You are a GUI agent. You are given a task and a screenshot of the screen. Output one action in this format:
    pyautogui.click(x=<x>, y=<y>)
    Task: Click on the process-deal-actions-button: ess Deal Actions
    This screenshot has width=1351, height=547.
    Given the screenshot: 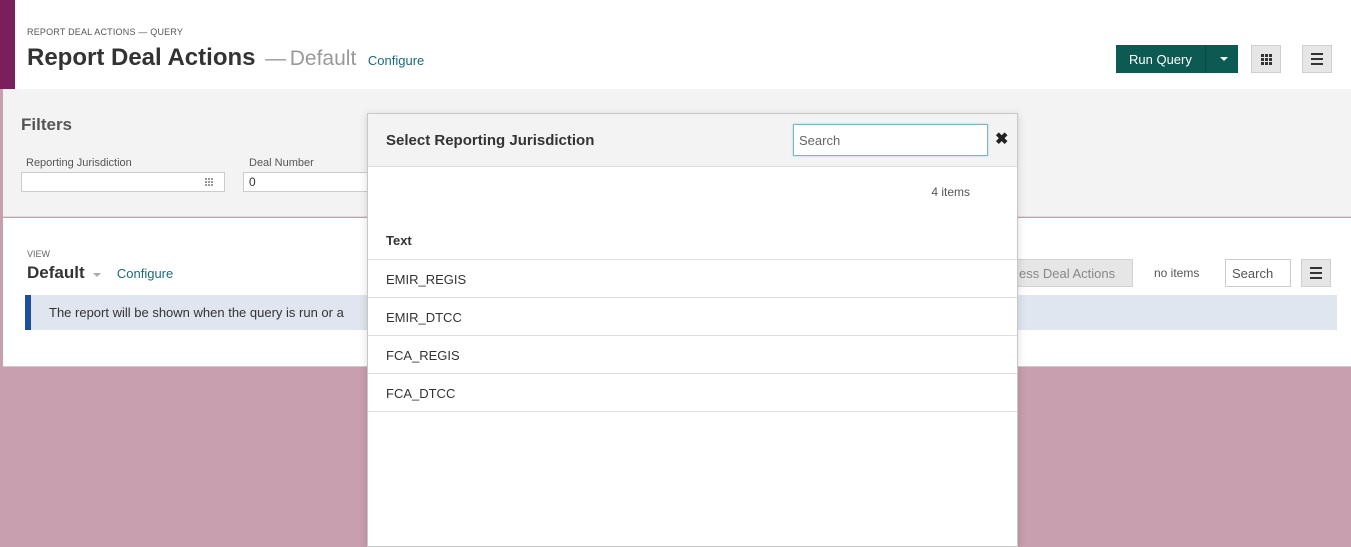 What is the action you would take?
    pyautogui.click(x=1068, y=273)
    